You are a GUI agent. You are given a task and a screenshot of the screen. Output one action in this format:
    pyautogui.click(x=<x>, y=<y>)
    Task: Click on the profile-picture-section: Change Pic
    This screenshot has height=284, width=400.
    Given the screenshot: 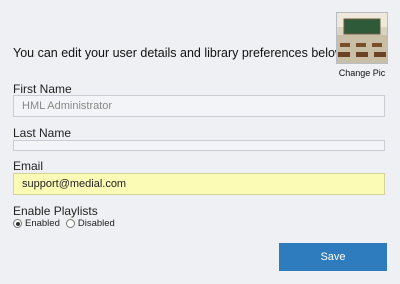 What is the action you would take?
    pyautogui.click(x=362, y=45)
    